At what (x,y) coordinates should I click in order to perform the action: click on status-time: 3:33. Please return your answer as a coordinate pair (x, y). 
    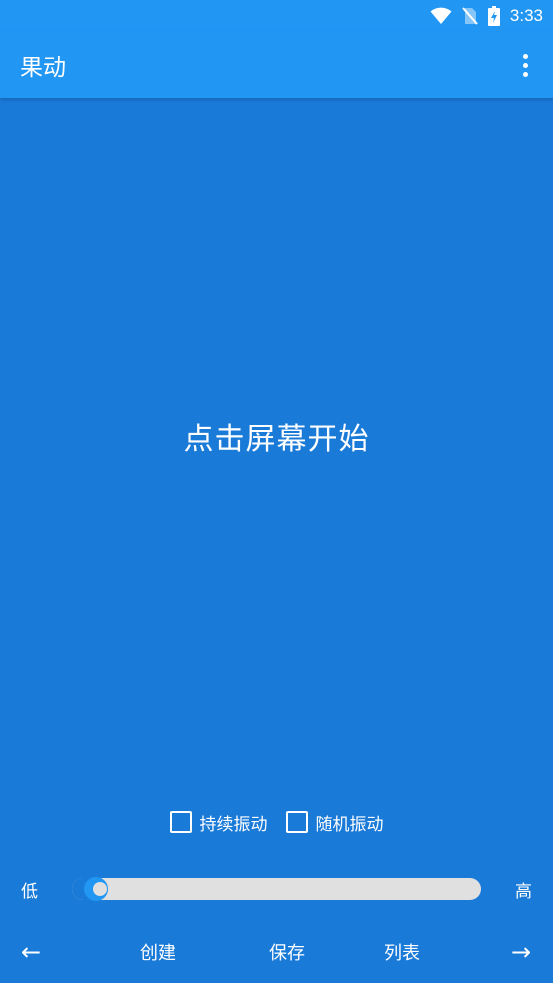
    Looking at the image, I should click on (526, 15).